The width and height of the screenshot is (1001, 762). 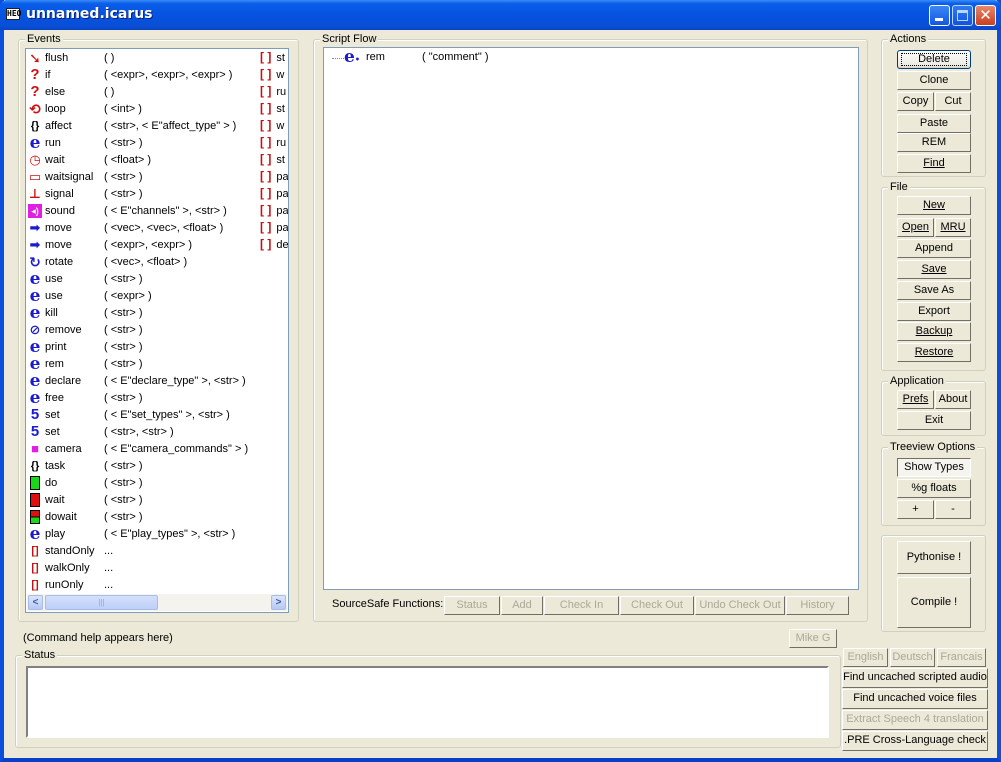 I want to click on sourcesafe-history-button: History, so click(x=817, y=605).